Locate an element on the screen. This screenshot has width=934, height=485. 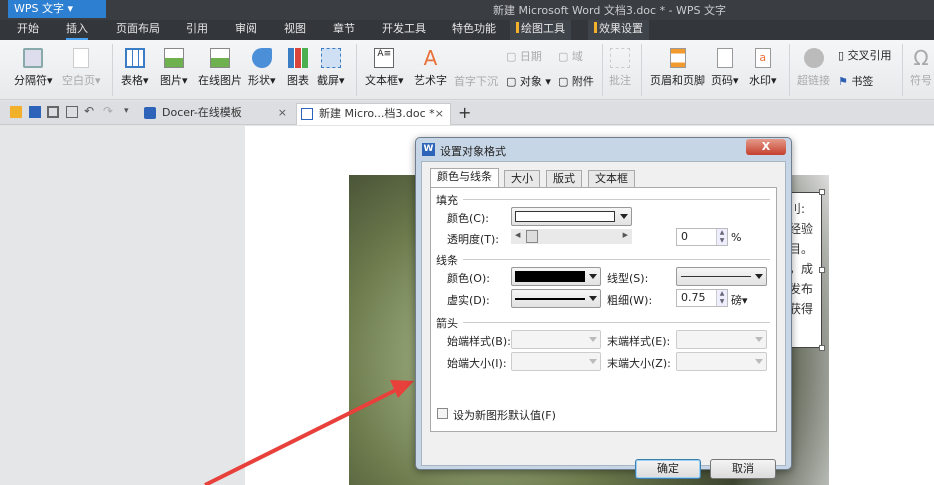
dash-label: 虚实(D): is located at coordinates (468, 300).